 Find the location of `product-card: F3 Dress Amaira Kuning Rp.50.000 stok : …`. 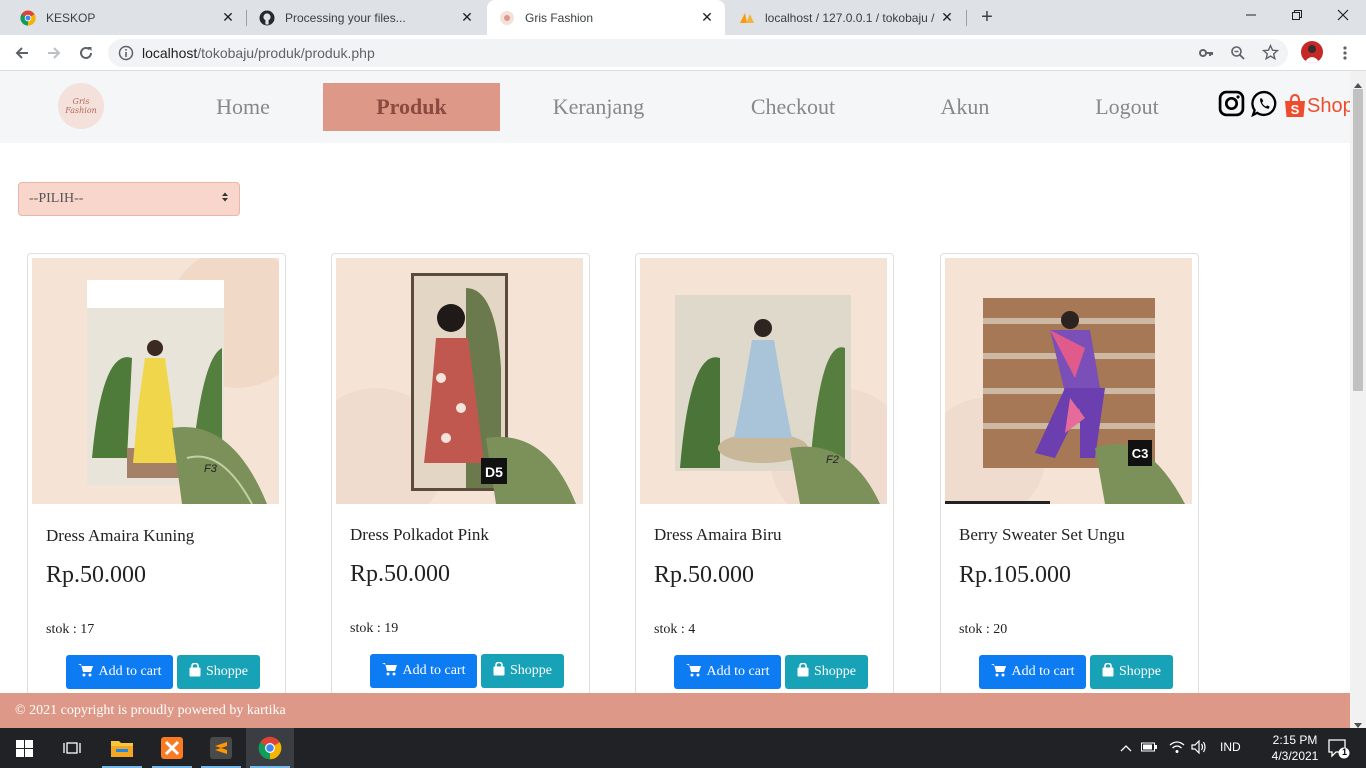

product-card: F3 Dress Amaira Kuning Rp.50.000 stok : … is located at coordinates (156, 473).